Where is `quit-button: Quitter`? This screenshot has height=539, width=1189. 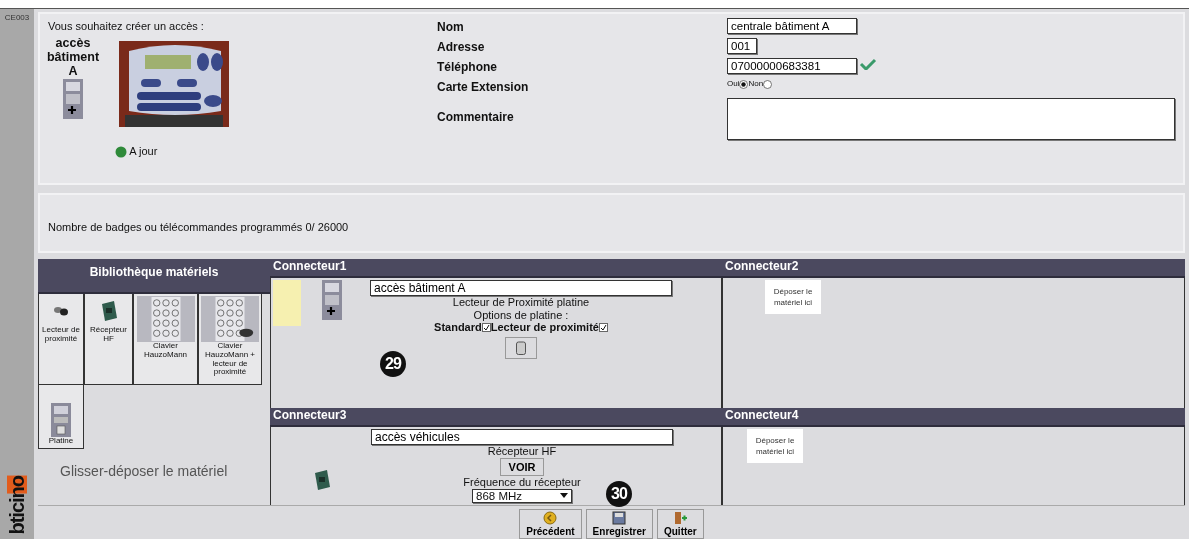
quit-button: Quitter is located at coordinates (680, 524).